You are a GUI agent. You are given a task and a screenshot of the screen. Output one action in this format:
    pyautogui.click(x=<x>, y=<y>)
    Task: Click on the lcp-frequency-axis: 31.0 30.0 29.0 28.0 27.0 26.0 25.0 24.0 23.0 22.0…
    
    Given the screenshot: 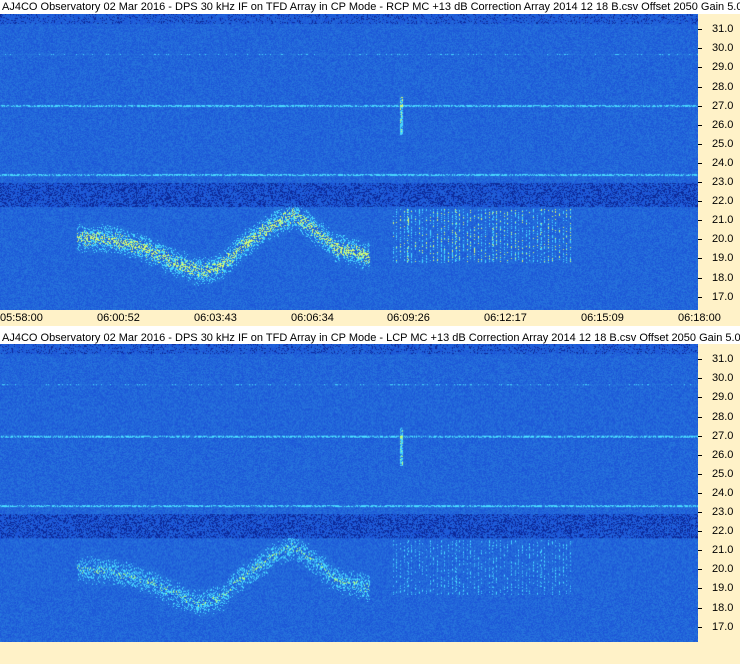 What is the action you would take?
    pyautogui.click(x=719, y=493)
    